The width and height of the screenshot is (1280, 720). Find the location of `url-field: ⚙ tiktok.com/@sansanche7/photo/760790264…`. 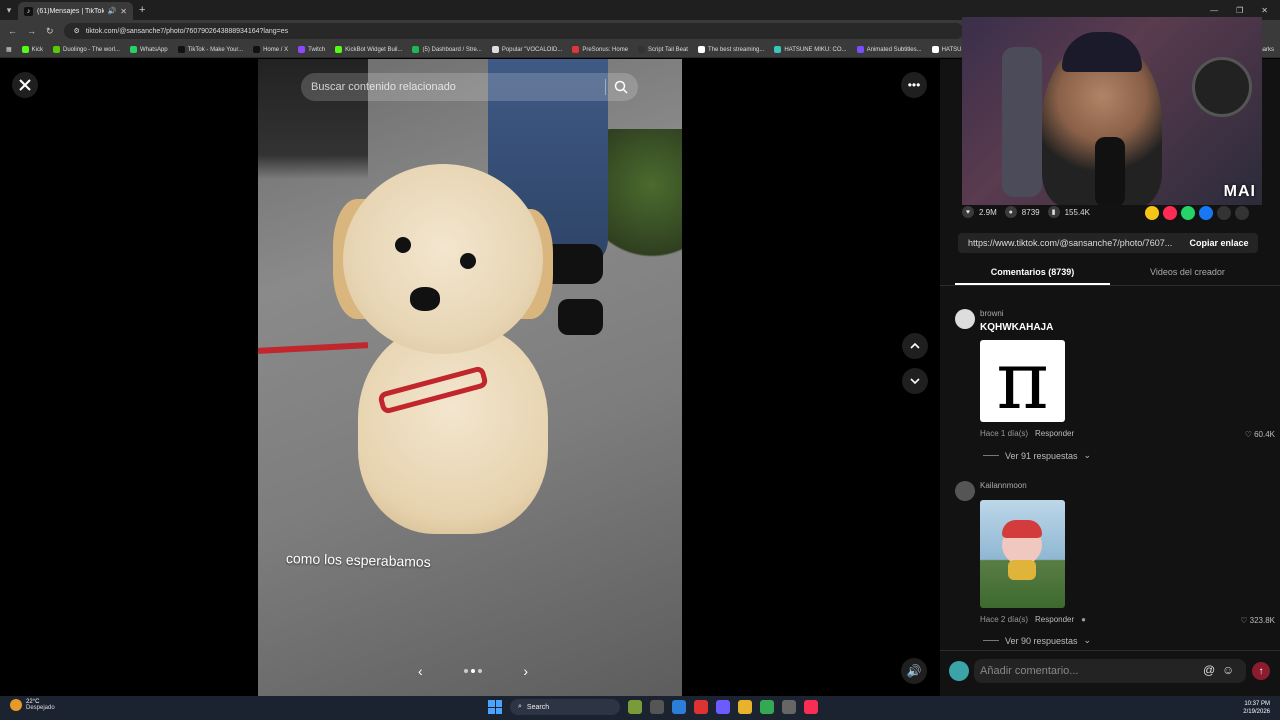

url-field: ⚙ tiktok.com/@sansanche7/photo/760790264… is located at coordinates (513, 31).